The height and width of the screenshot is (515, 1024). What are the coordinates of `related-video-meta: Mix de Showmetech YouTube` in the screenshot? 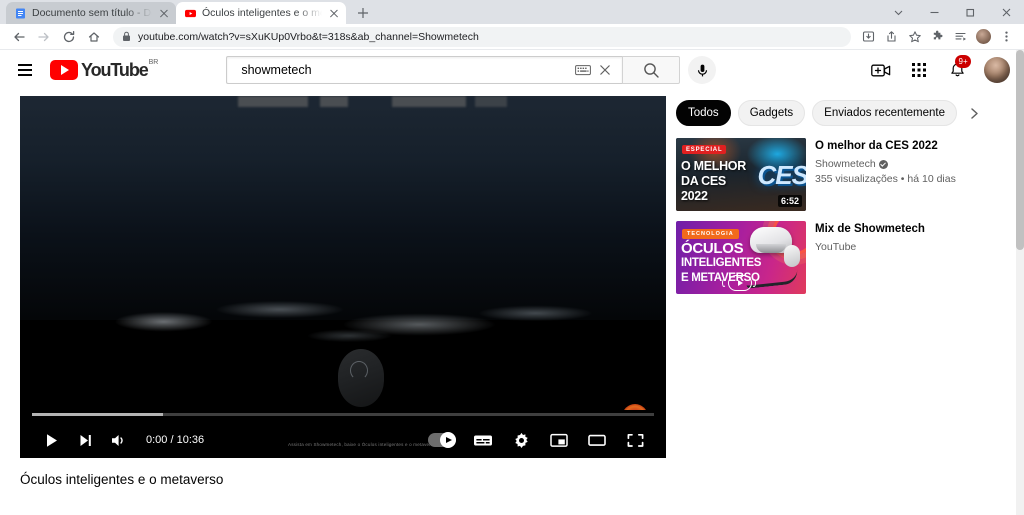 It's located at (919, 257).